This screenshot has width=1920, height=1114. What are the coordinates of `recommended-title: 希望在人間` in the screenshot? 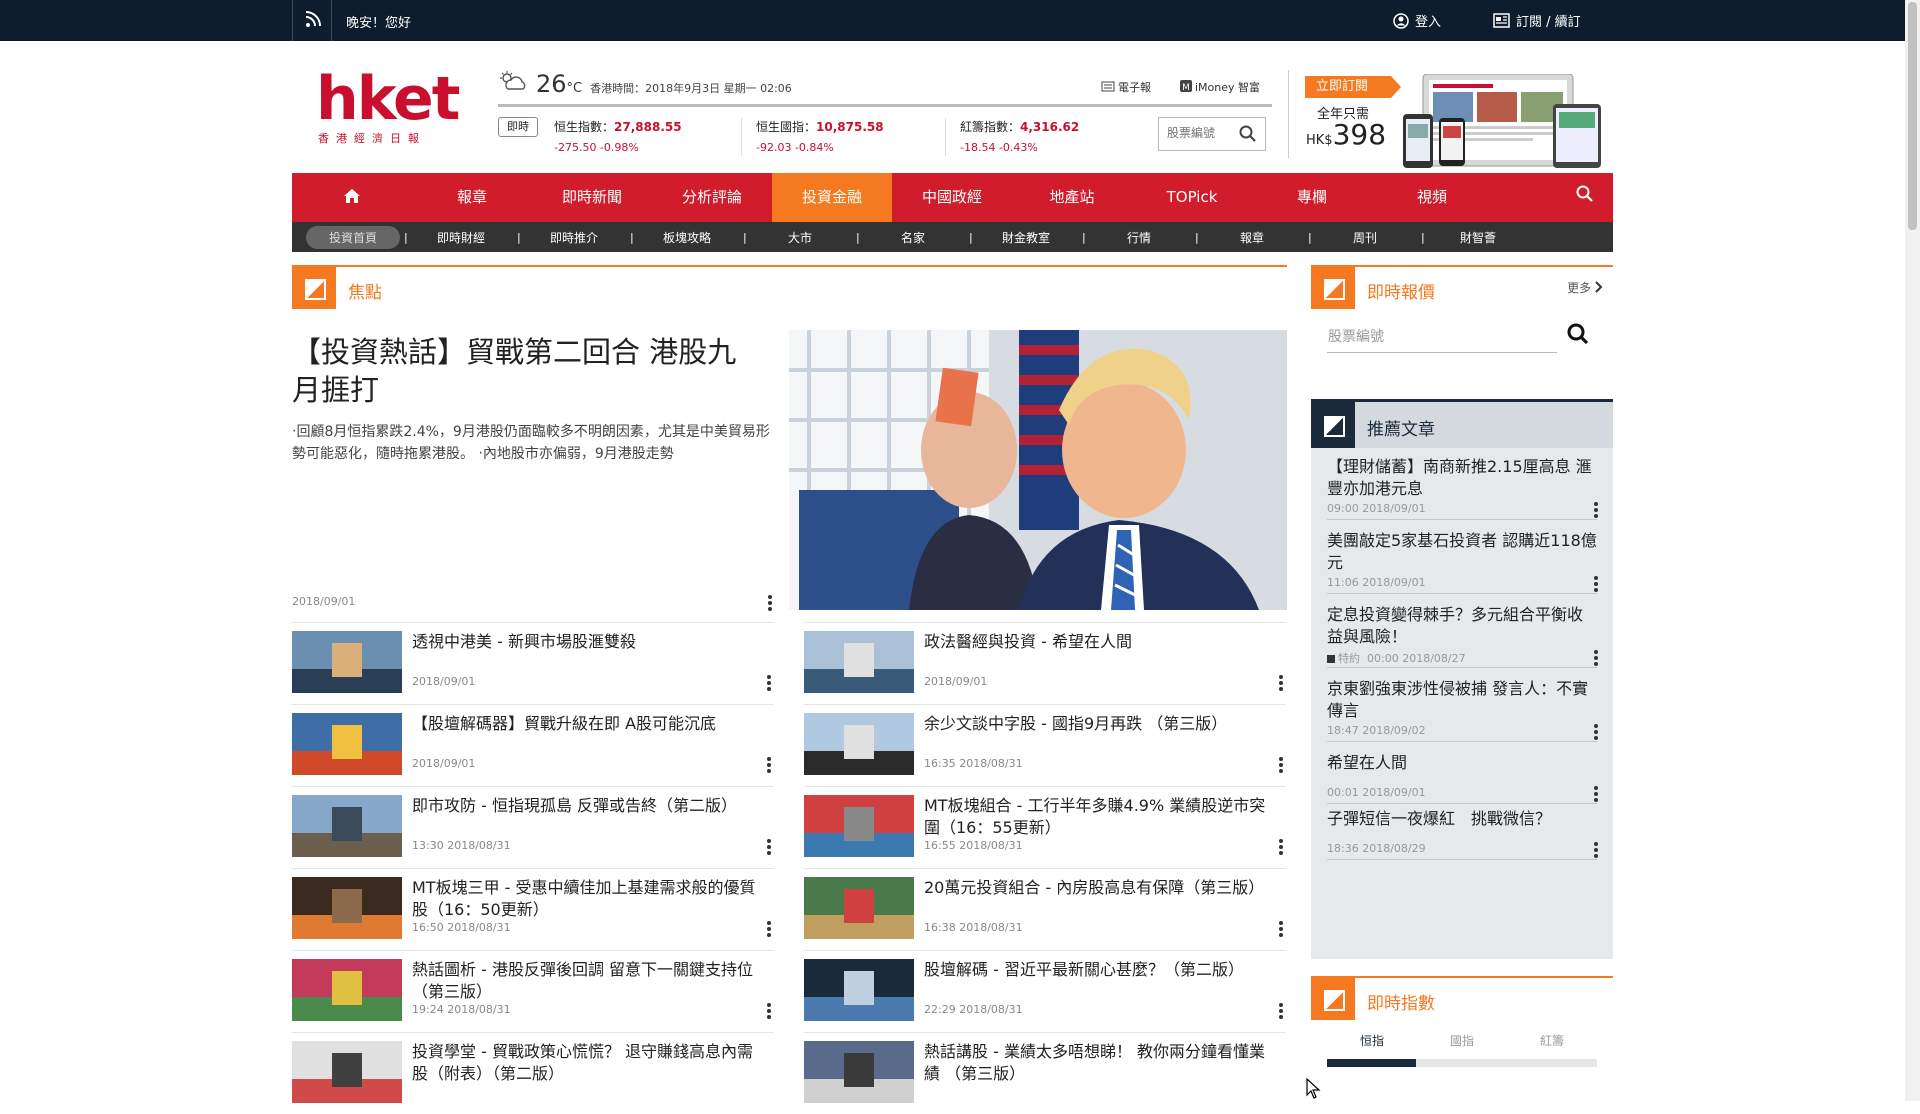 It's located at (1462, 761).